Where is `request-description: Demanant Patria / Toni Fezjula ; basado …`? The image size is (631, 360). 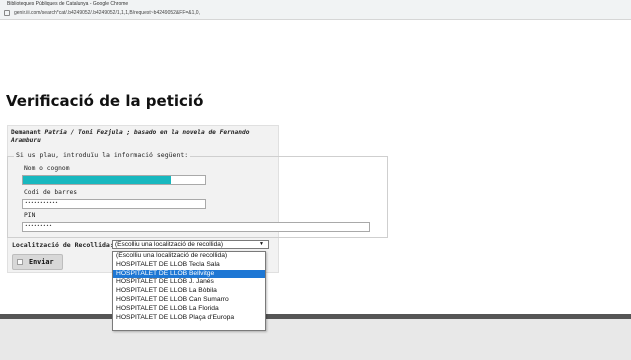
request-description: Demanant Patria / Toni Fezjula ; basado … is located at coordinates (146, 137).